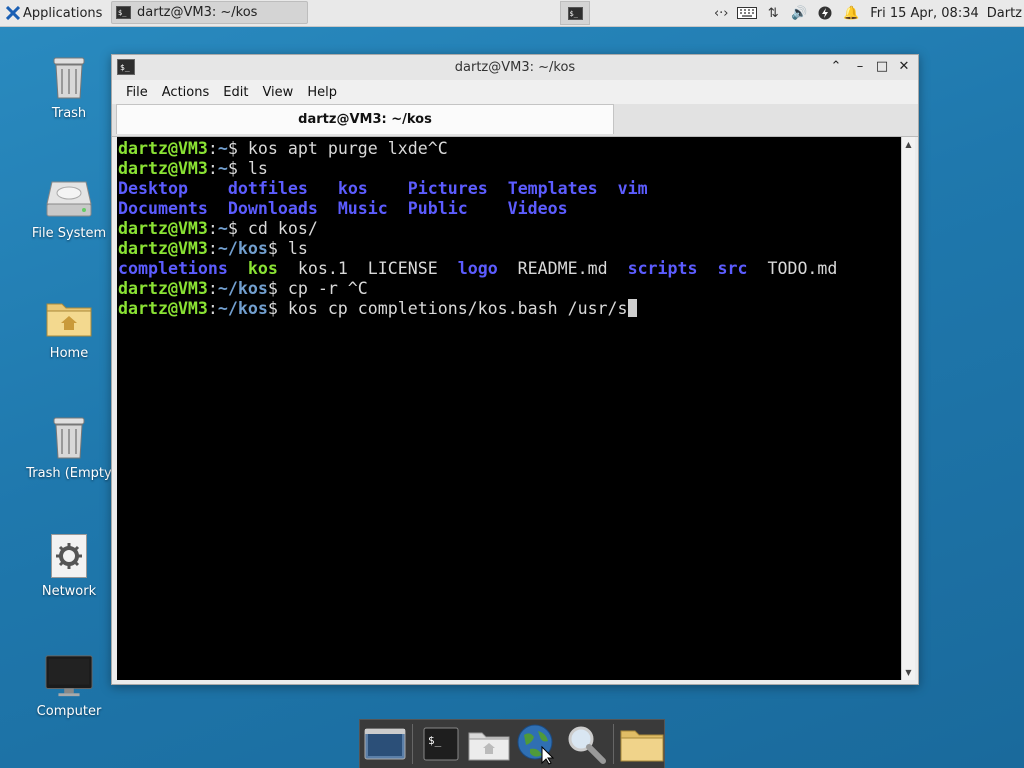  I want to click on terminal-line: dartz@VM3:~$ kos apt purge lxde^C, so click(283, 148).